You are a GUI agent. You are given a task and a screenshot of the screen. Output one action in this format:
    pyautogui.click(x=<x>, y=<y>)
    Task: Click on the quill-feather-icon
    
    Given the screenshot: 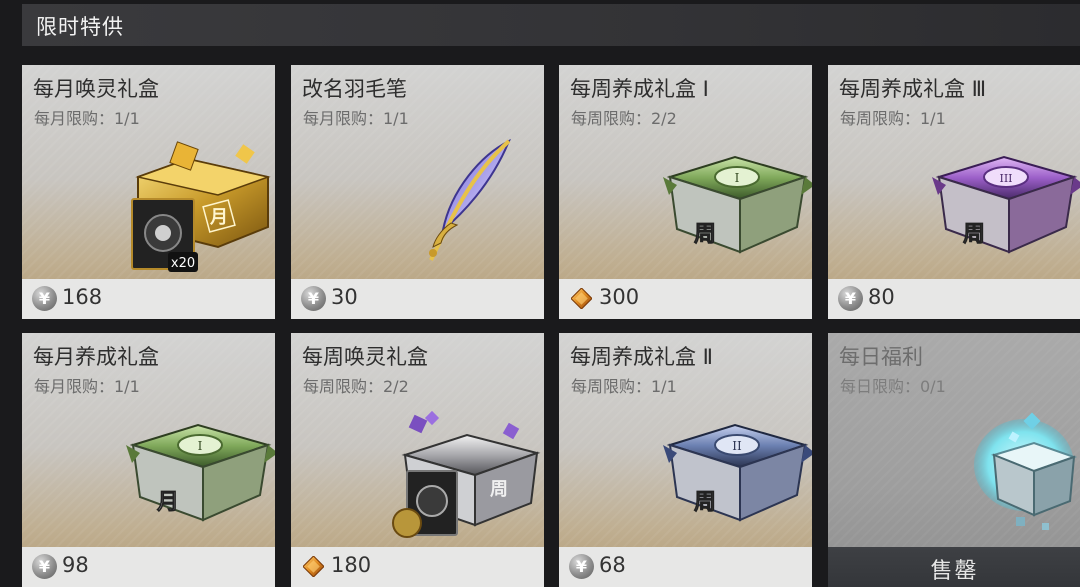 What is the action you would take?
    pyautogui.click(x=470, y=199)
    